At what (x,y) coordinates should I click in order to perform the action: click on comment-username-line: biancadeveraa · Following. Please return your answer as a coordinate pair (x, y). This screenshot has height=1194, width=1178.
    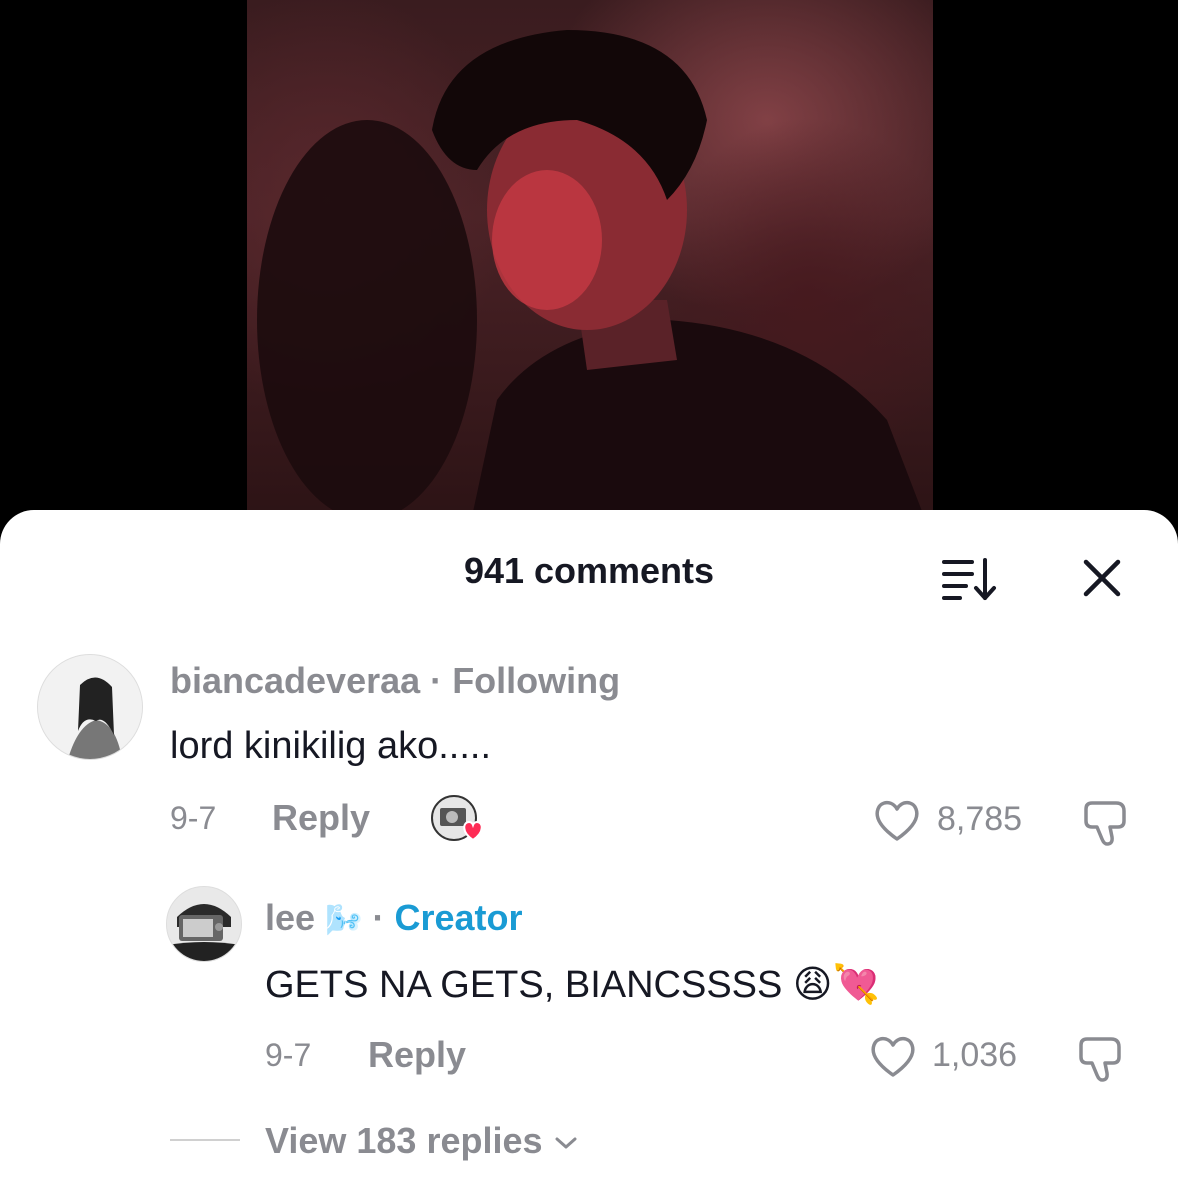
    Looking at the image, I should click on (395, 681).